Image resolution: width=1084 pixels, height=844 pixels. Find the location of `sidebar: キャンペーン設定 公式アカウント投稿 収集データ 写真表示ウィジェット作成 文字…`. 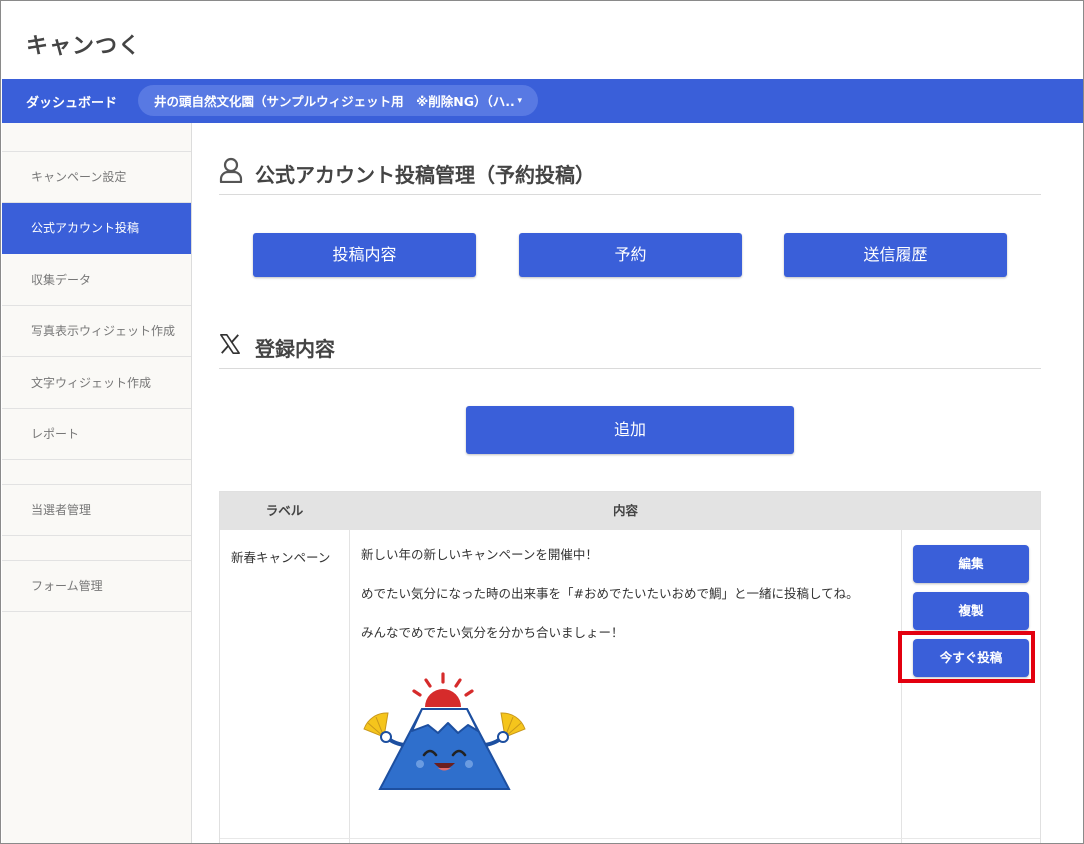

sidebar: キャンペーン設定 公式アカウント投稿 収集データ 写真表示ウィジェット作成 文字… is located at coordinates (97, 483).